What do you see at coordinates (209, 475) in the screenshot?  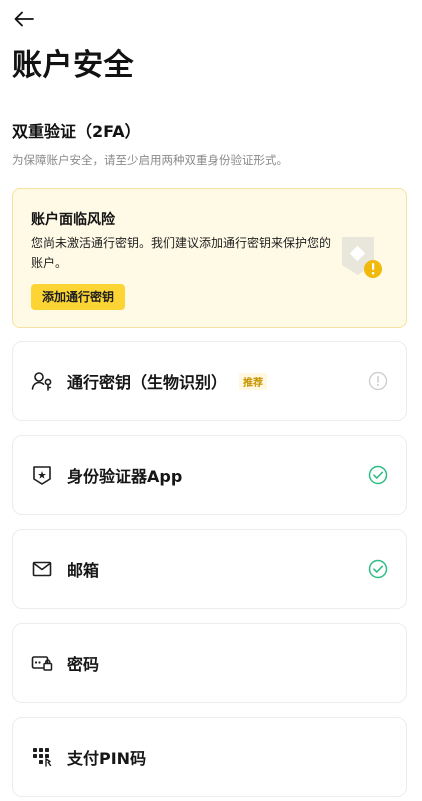 I see `method-item-authenticator: 身份验证器App` at bounding box center [209, 475].